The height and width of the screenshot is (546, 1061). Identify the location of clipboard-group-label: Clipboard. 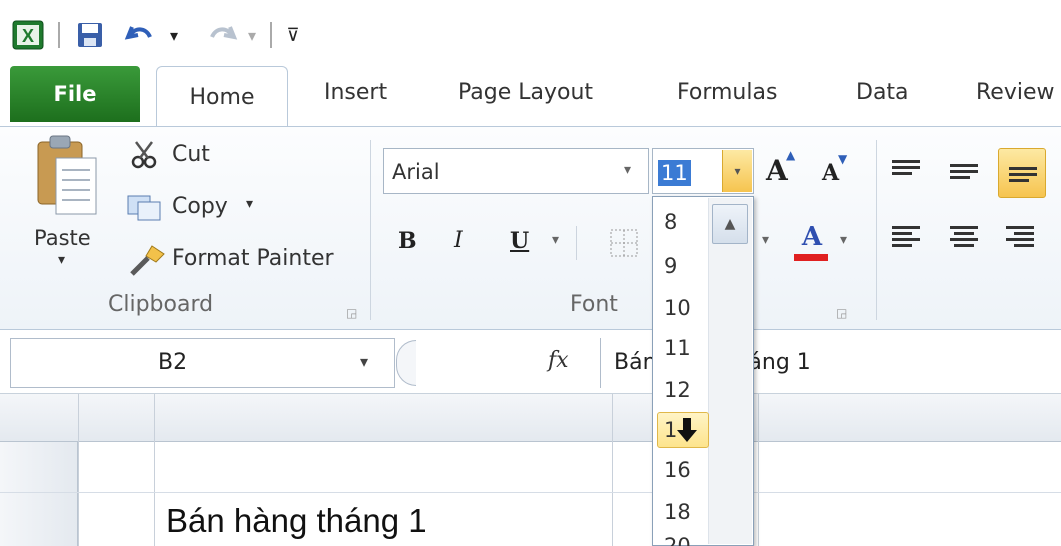
(161, 304).